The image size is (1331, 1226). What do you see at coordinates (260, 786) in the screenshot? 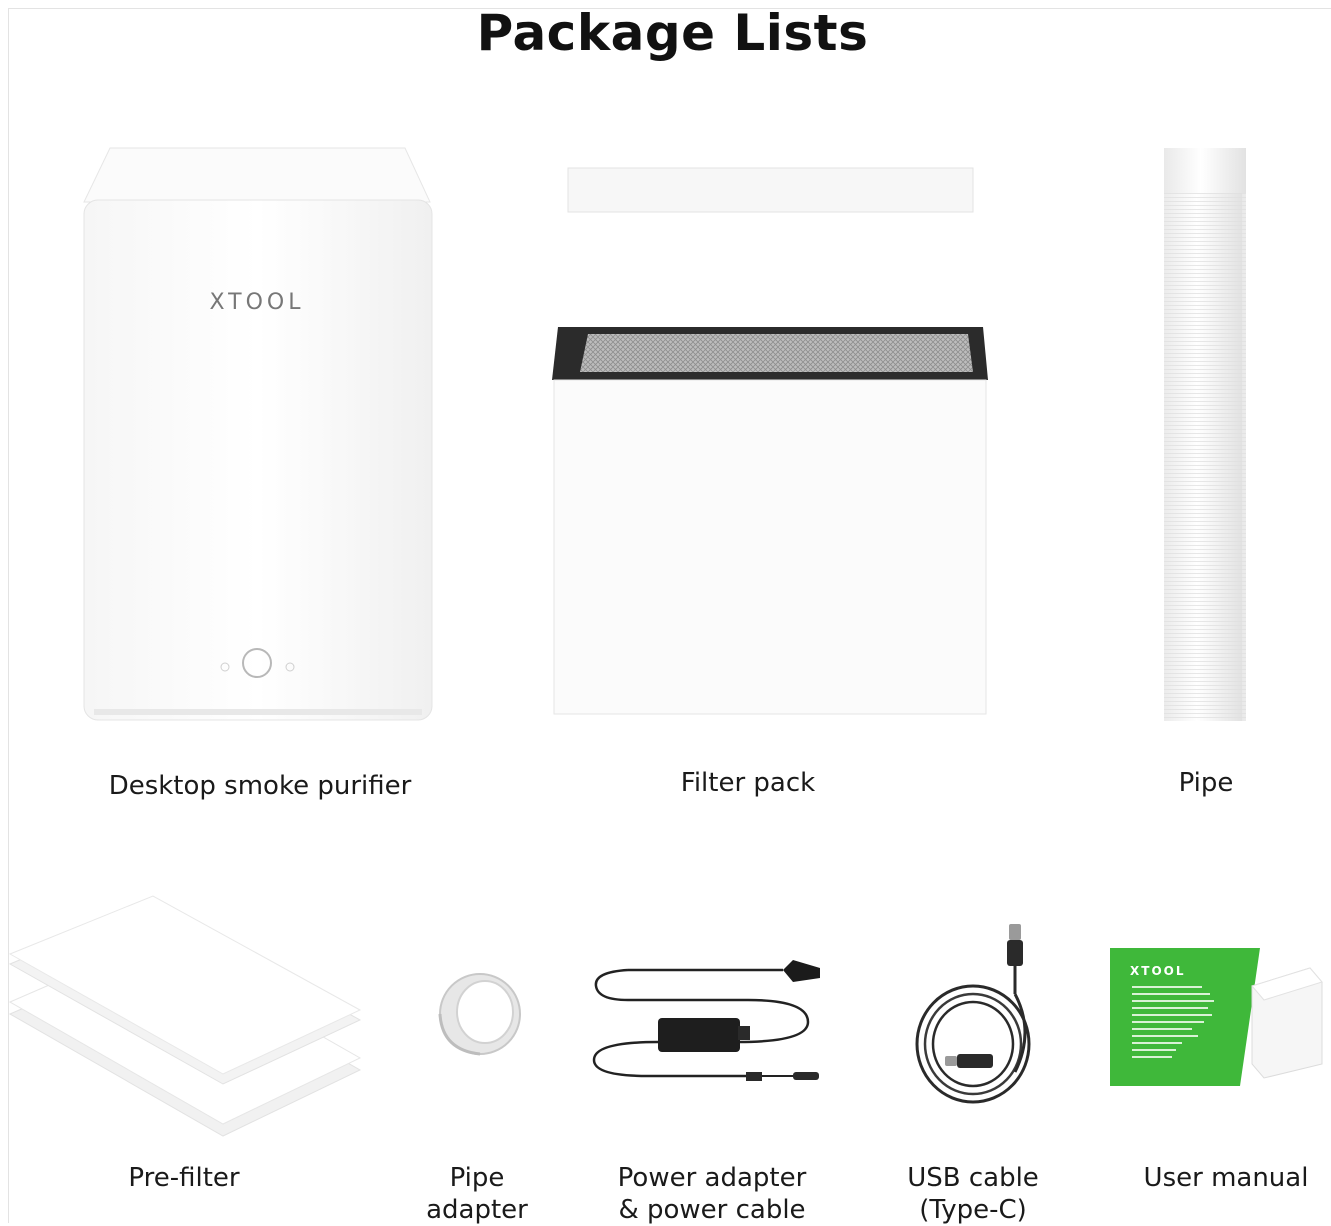
I see `item-label-desktop-smoke-purifier: Desktop smoke purifier` at bounding box center [260, 786].